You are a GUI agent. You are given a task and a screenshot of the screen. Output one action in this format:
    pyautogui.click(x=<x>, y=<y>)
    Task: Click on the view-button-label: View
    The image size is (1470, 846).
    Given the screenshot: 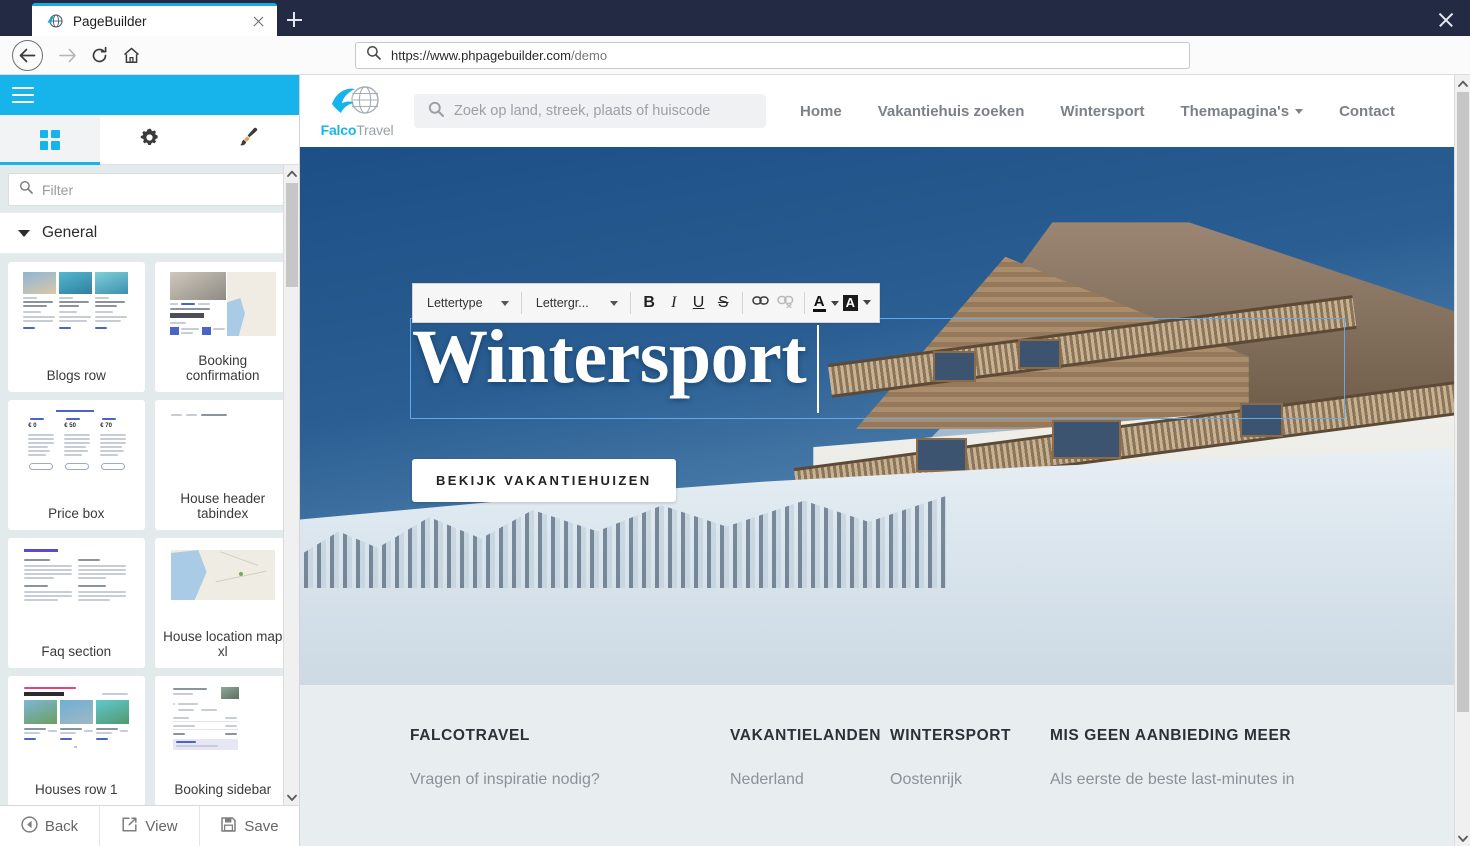 What is the action you would take?
    pyautogui.click(x=161, y=826)
    